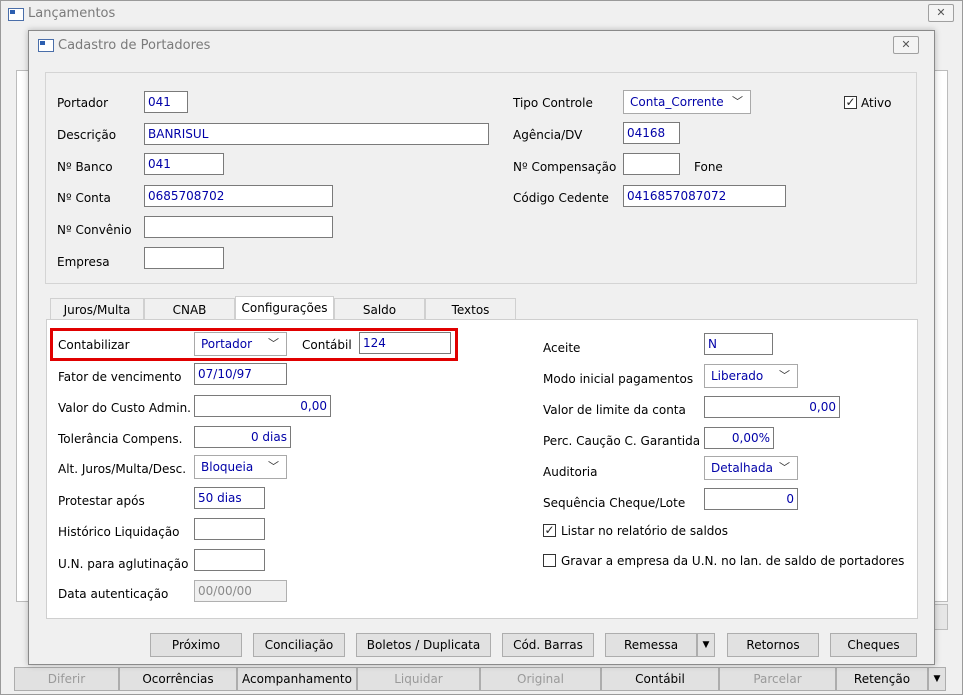 Image resolution: width=963 pixels, height=695 pixels. Describe the element at coordinates (122, 469) in the screenshot. I see `alt-juros-label: Alt. Juros/Multa/Desc.` at that location.